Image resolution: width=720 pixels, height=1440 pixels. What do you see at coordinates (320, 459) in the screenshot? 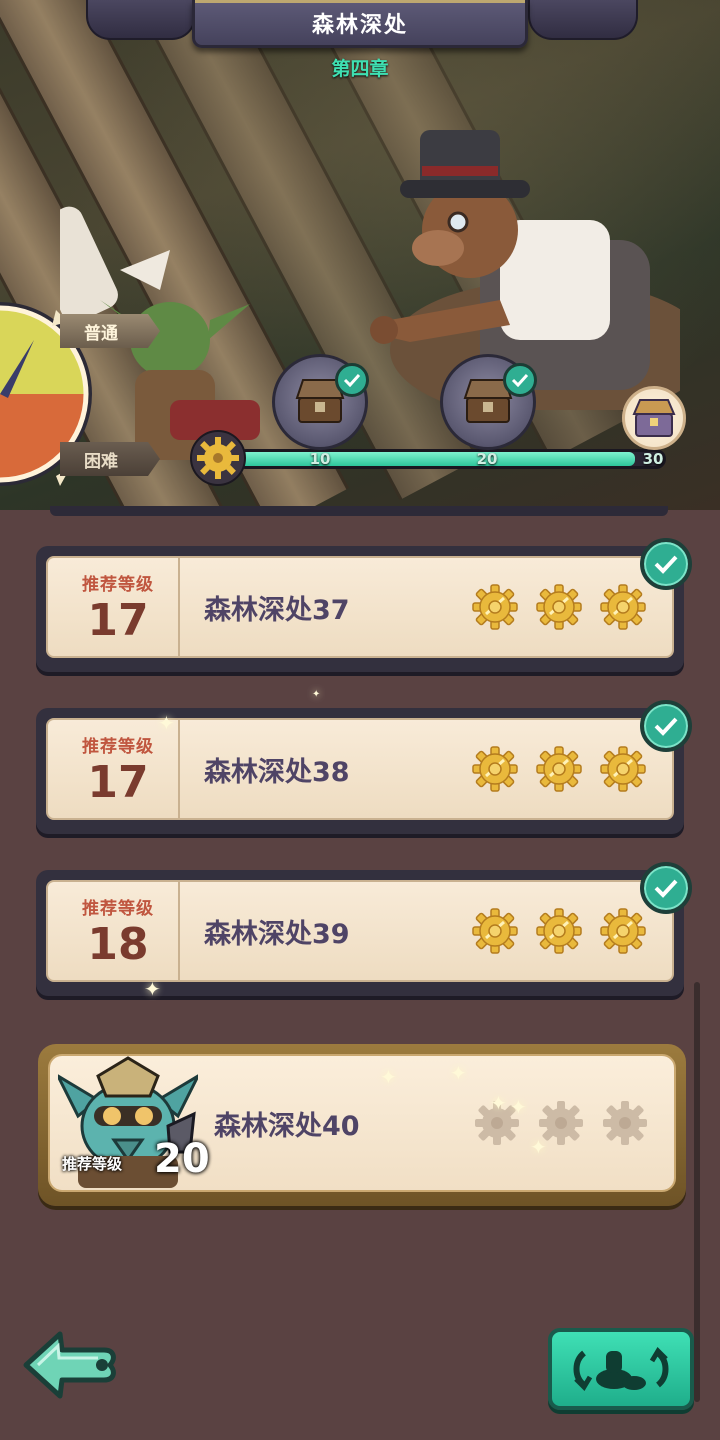
I see `milestone-label-10: 10` at bounding box center [320, 459].